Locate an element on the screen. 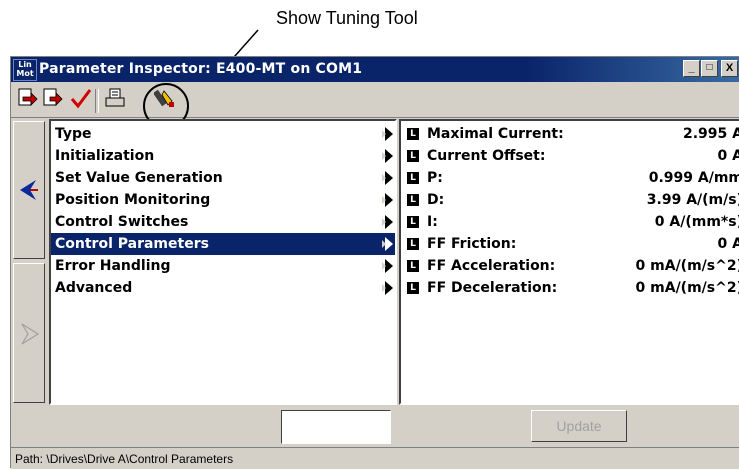  callout-label: Show Tuning Tool is located at coordinates (347, 18).